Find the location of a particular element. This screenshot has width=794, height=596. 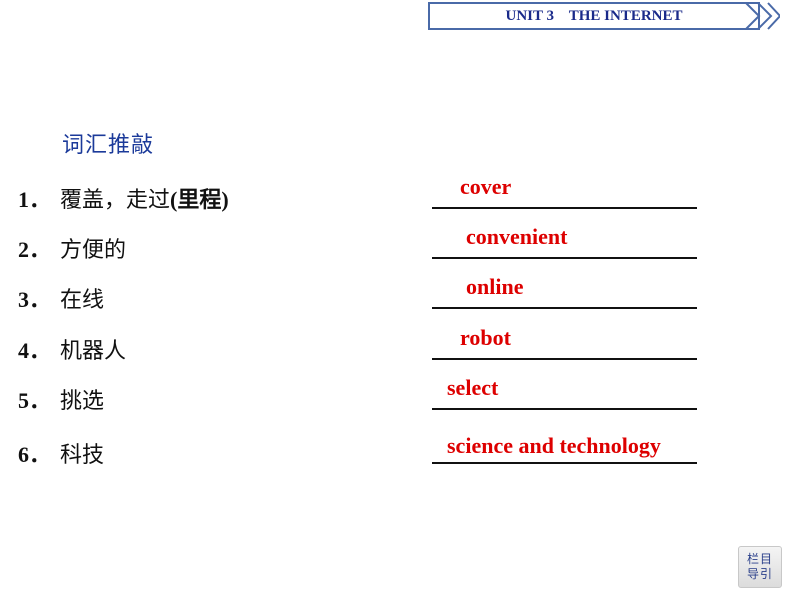

nav-button-label-line2: 导引 is located at coordinates (759, 574).